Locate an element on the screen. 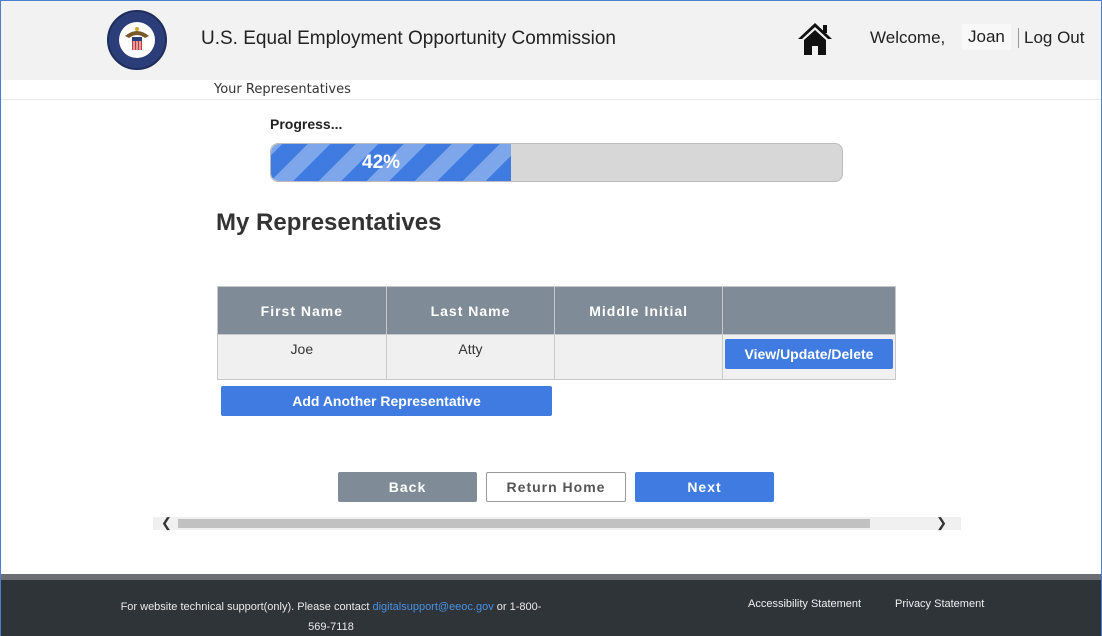  breadcrumb-bar: Your Representatives is located at coordinates (551, 90).